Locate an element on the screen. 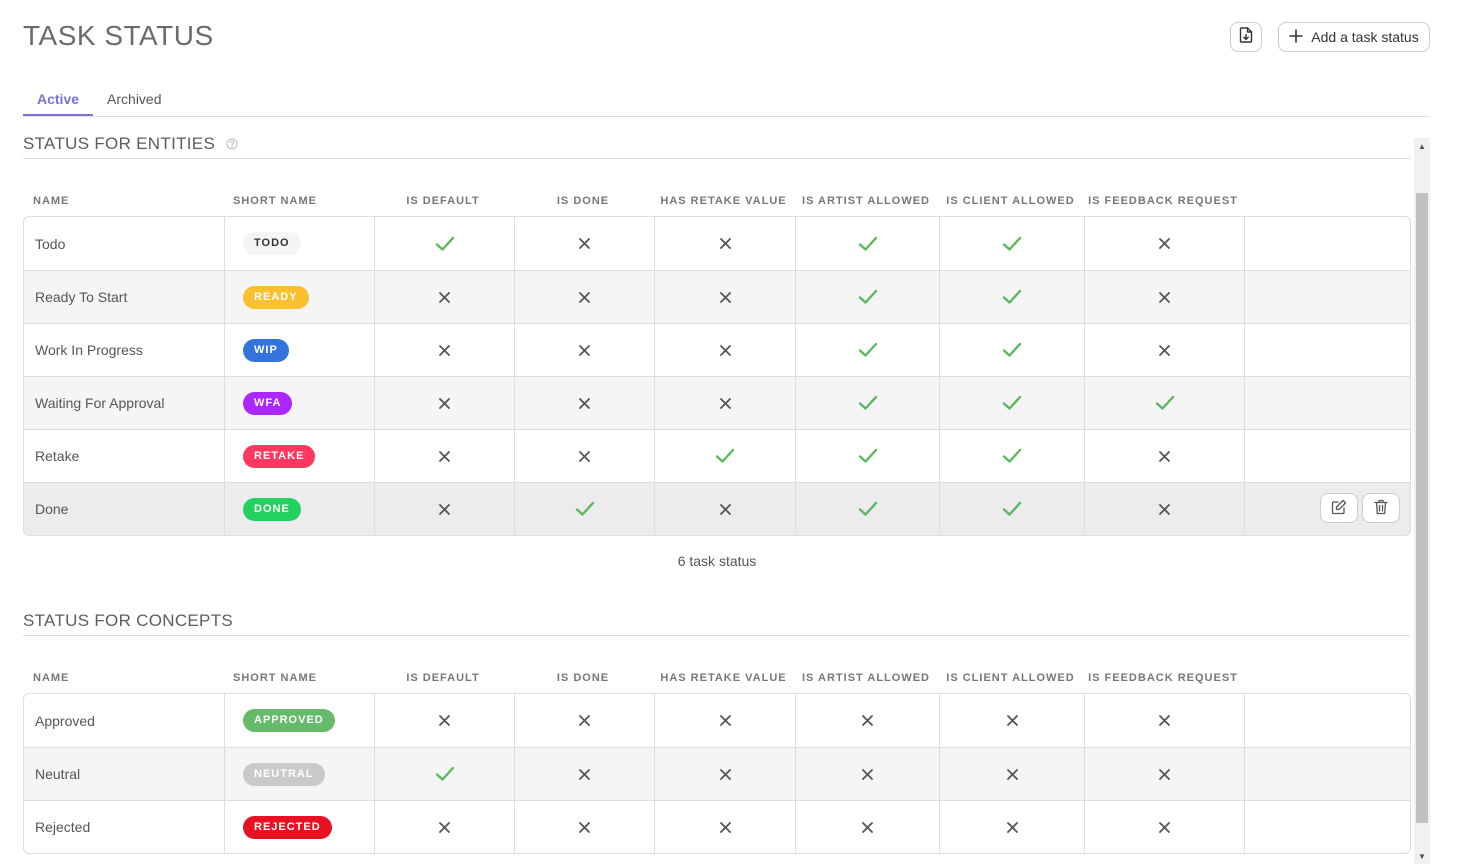 Image resolution: width=1458 pixels, height=867 pixels. status-badge: WFA is located at coordinates (268, 403).